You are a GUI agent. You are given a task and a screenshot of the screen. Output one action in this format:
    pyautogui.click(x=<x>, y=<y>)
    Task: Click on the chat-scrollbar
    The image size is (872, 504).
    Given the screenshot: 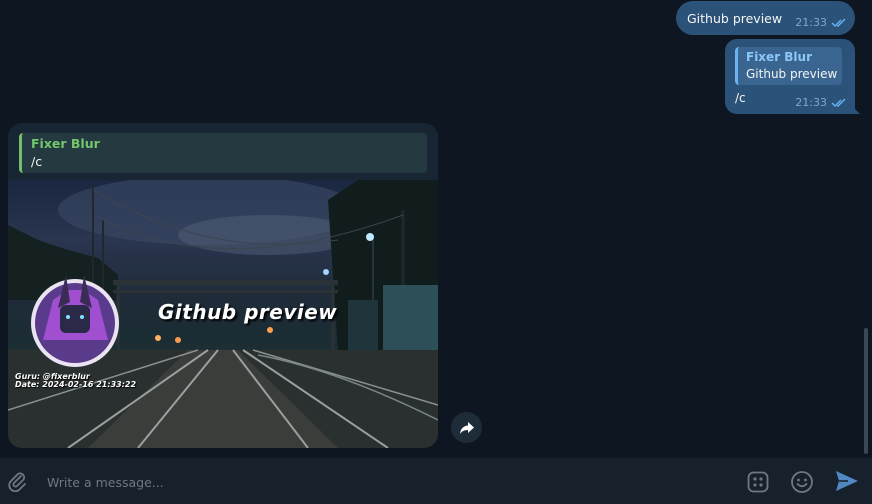 What is the action you would take?
    pyautogui.click(x=866, y=229)
    